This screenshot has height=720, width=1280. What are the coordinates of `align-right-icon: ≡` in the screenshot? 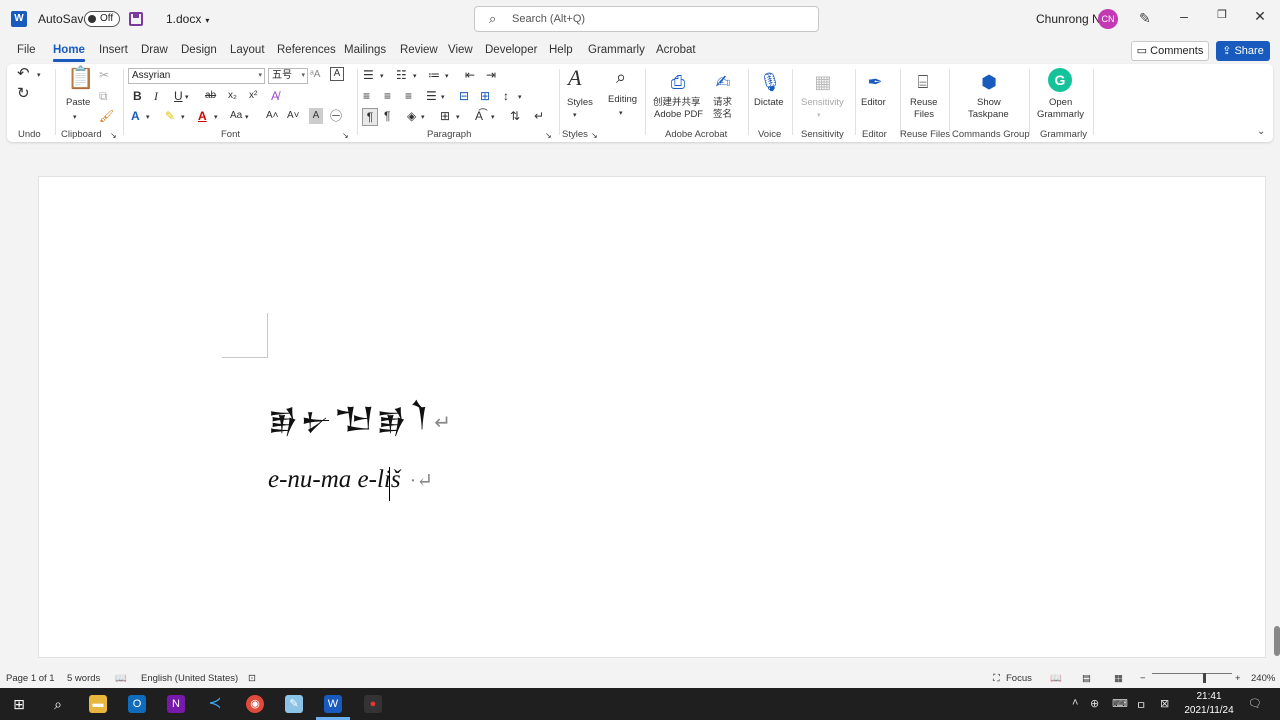 It's located at (408, 96).